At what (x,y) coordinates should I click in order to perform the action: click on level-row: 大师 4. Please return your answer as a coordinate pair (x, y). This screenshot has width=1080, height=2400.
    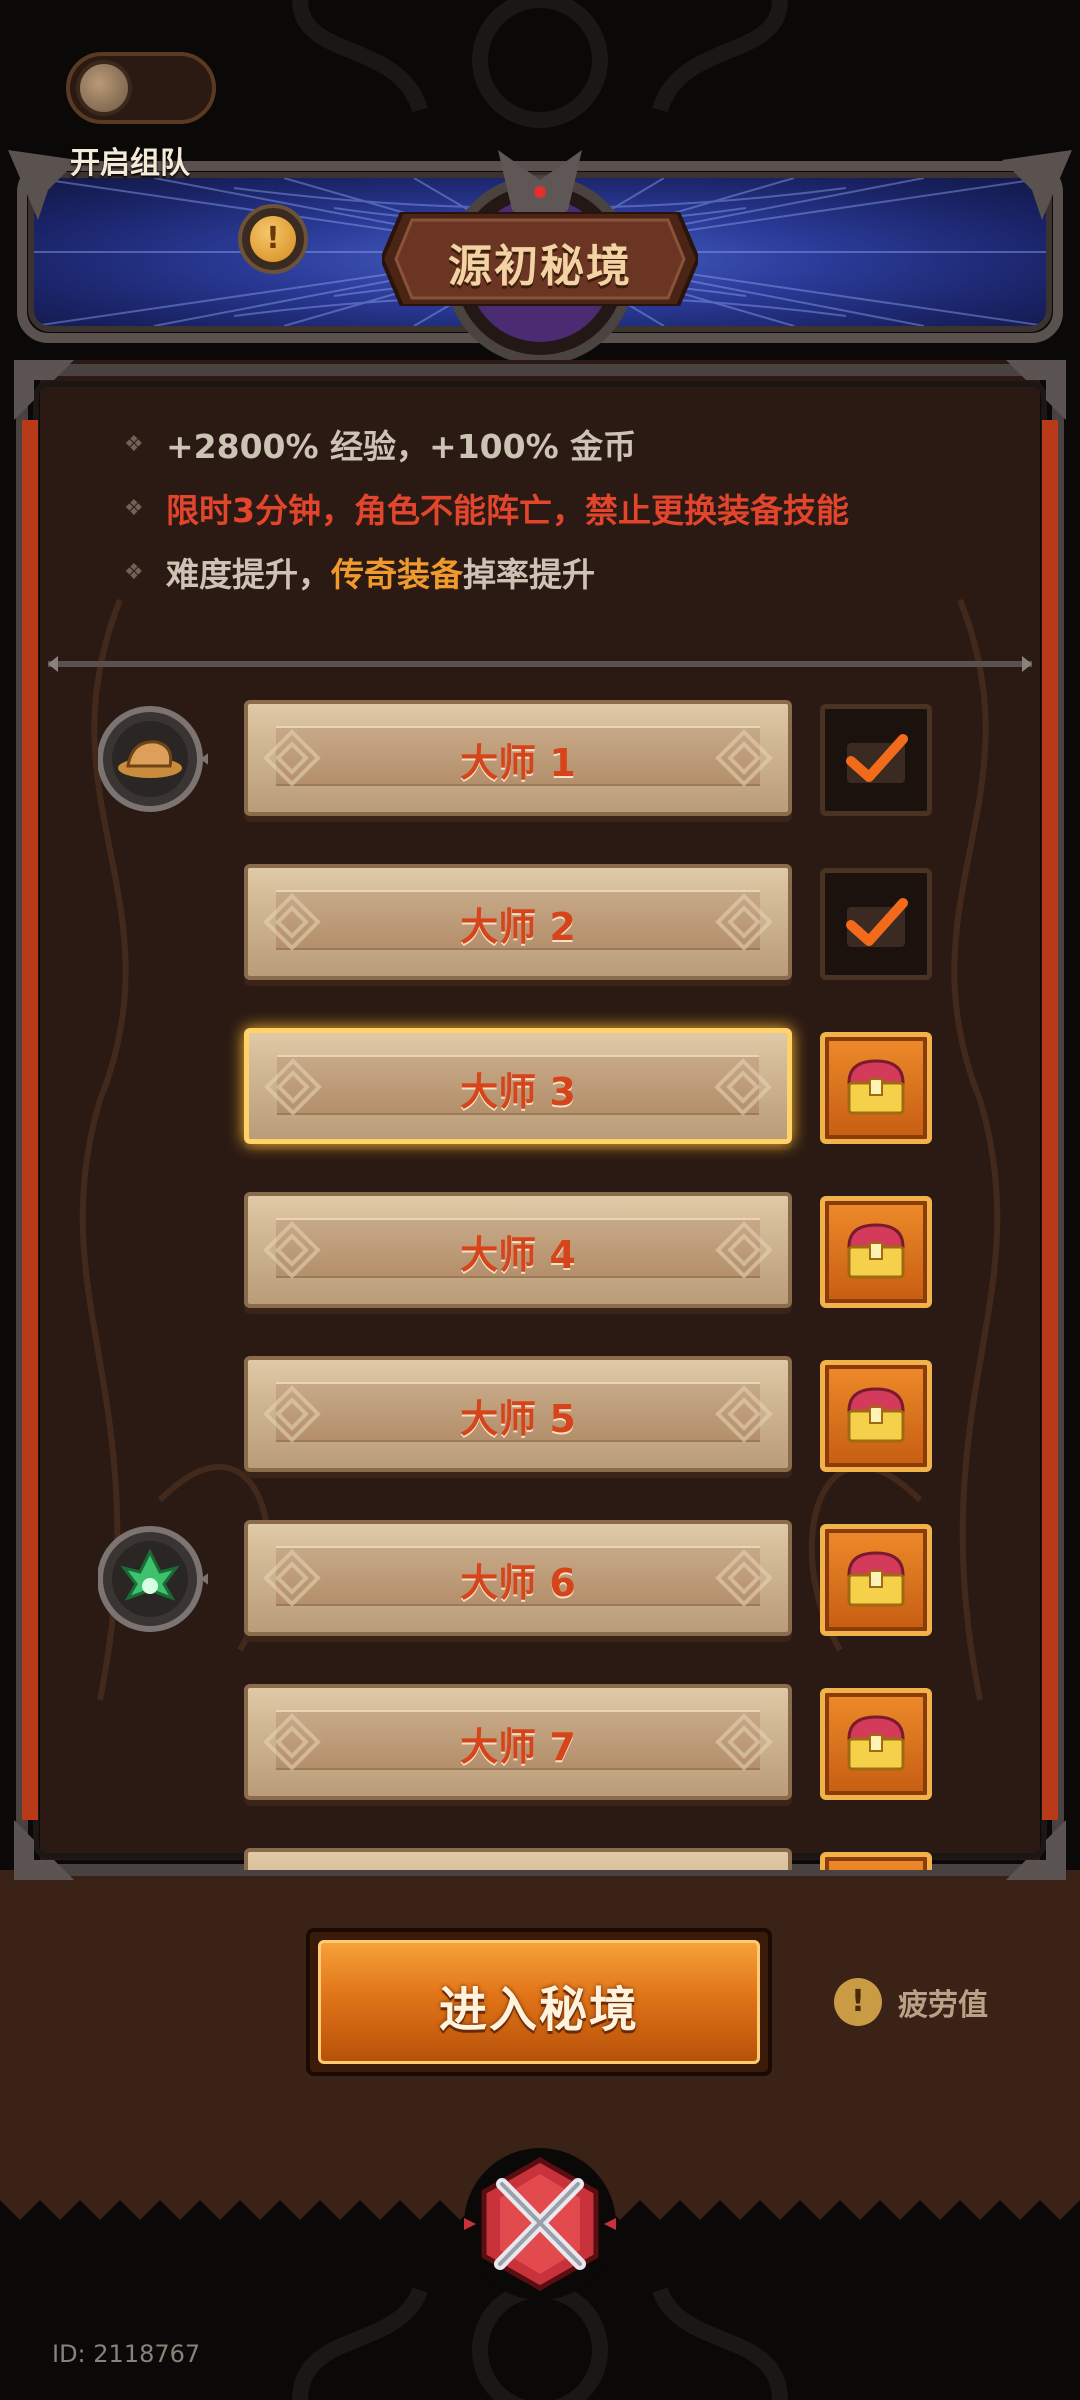
    Looking at the image, I should click on (540, 1247).